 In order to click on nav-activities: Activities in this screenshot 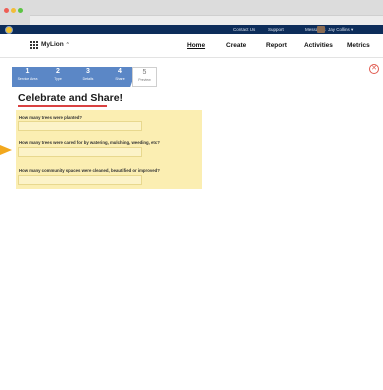, I will do `click(318, 45)`.